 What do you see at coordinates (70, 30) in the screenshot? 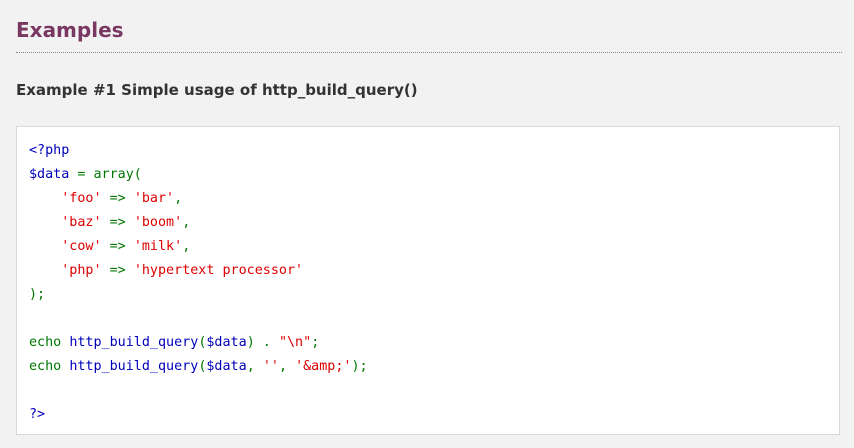
I see `section-title: Examples` at bounding box center [70, 30].